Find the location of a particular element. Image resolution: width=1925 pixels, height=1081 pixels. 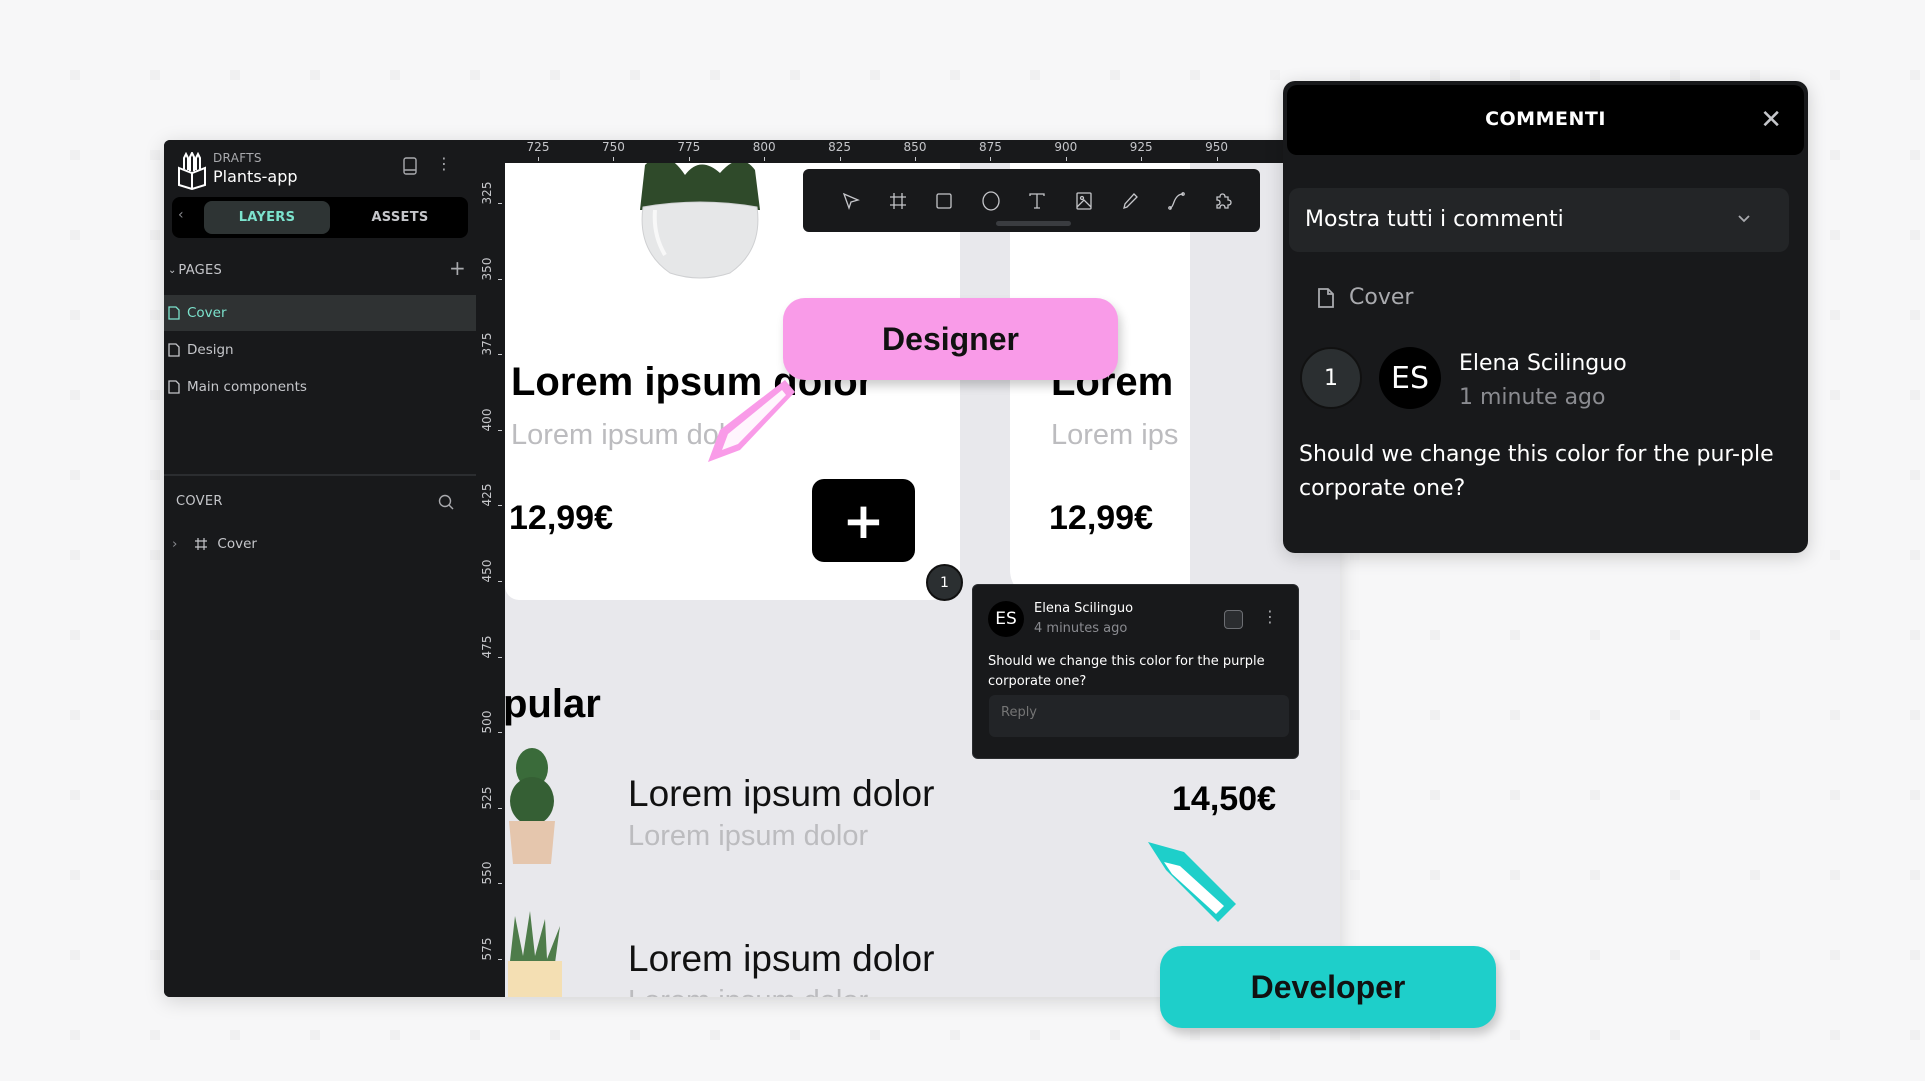

ruler-label: 875 is located at coordinates (990, 147).